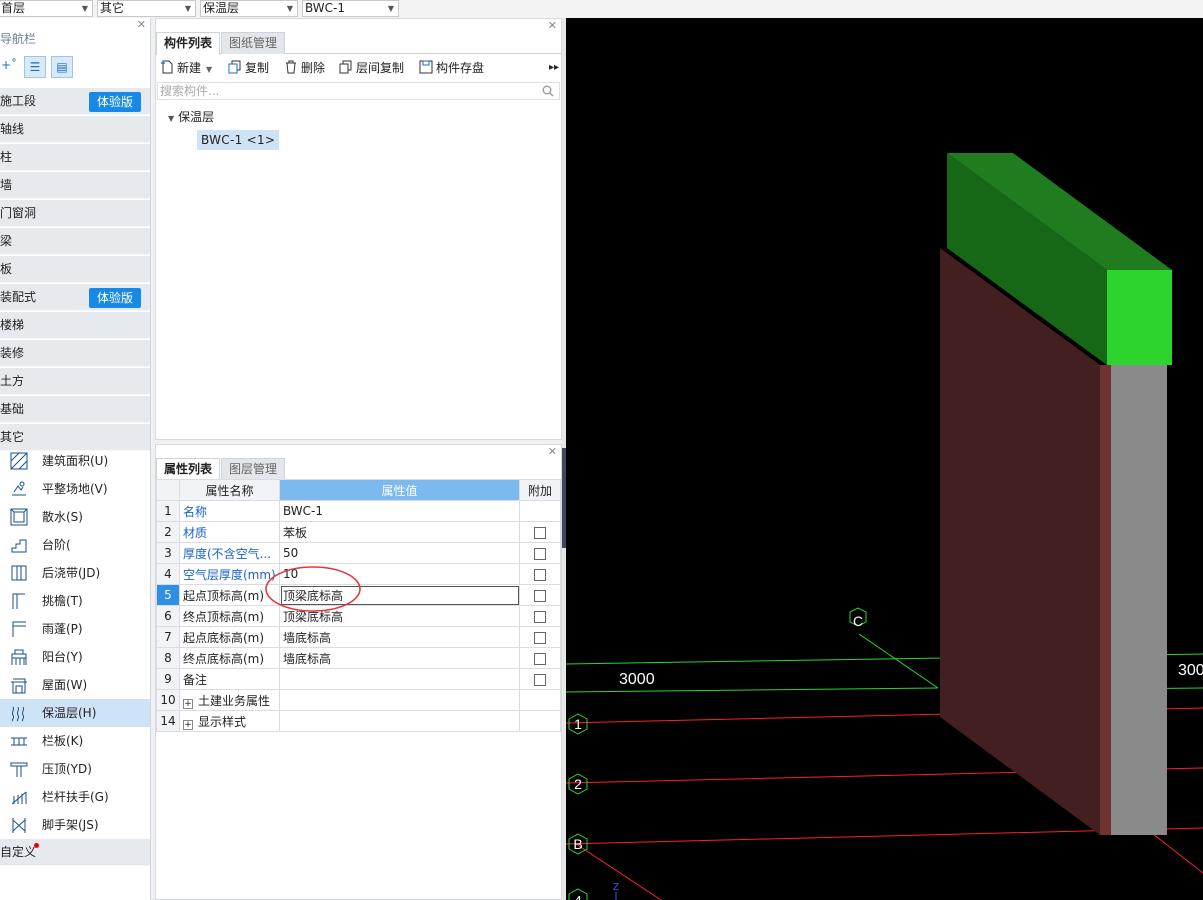 Image resolution: width=1203 pixels, height=900 pixels. I want to click on property-row: 10 + 土建业务属性, so click(358, 700).